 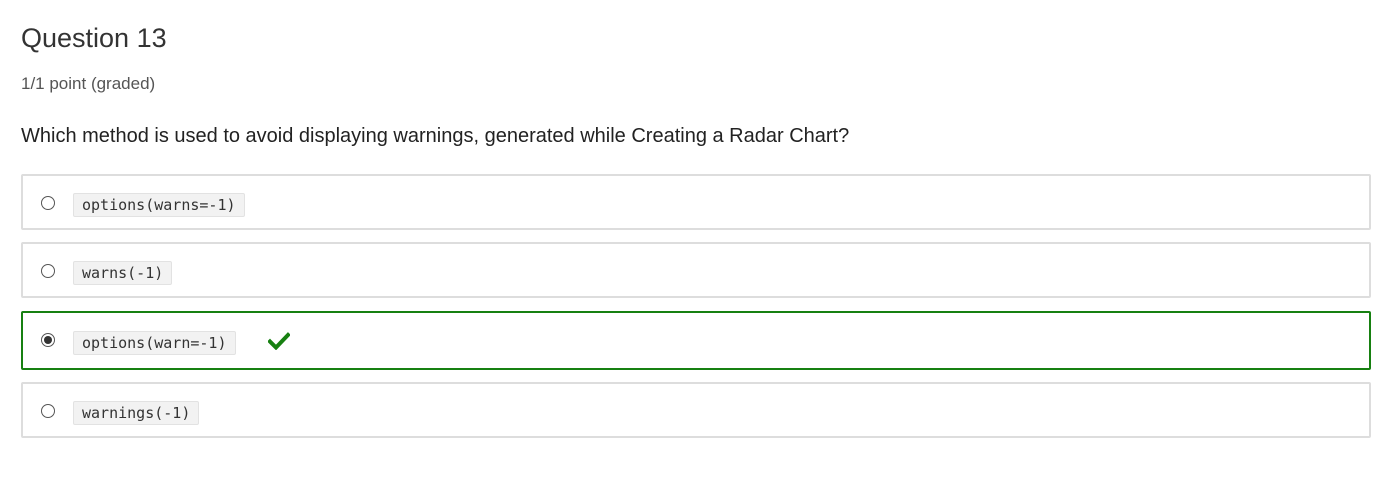 What do you see at coordinates (279, 341) in the screenshot?
I see `checkmark-icon` at bounding box center [279, 341].